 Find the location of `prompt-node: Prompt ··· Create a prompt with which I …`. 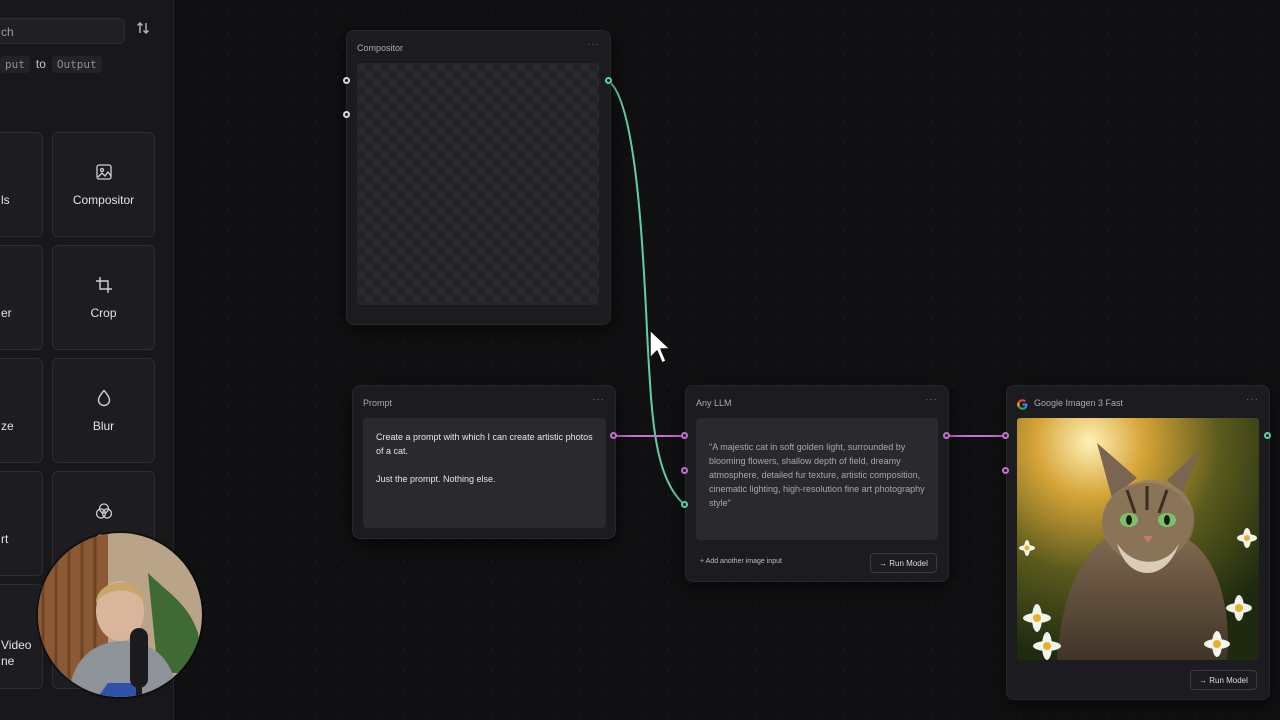

prompt-node: Prompt ··· Create a prompt with which I … is located at coordinates (484, 462).